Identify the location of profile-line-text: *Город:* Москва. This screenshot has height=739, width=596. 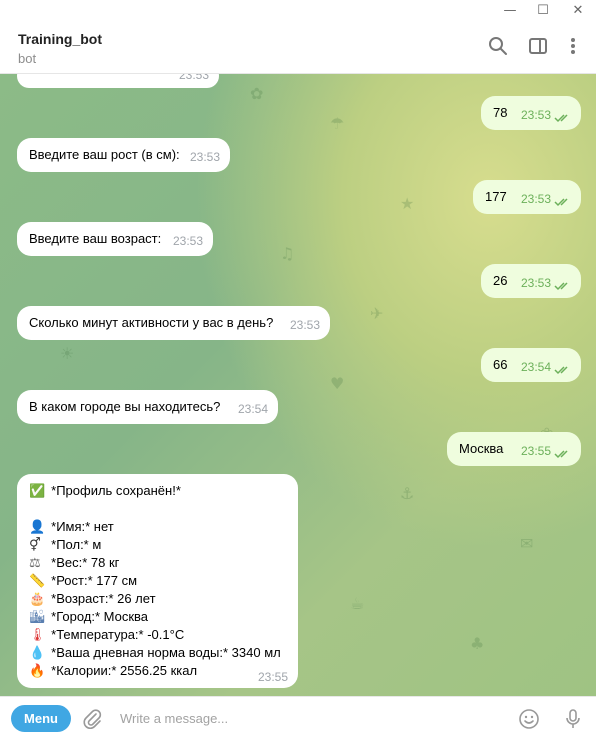
(100, 616).